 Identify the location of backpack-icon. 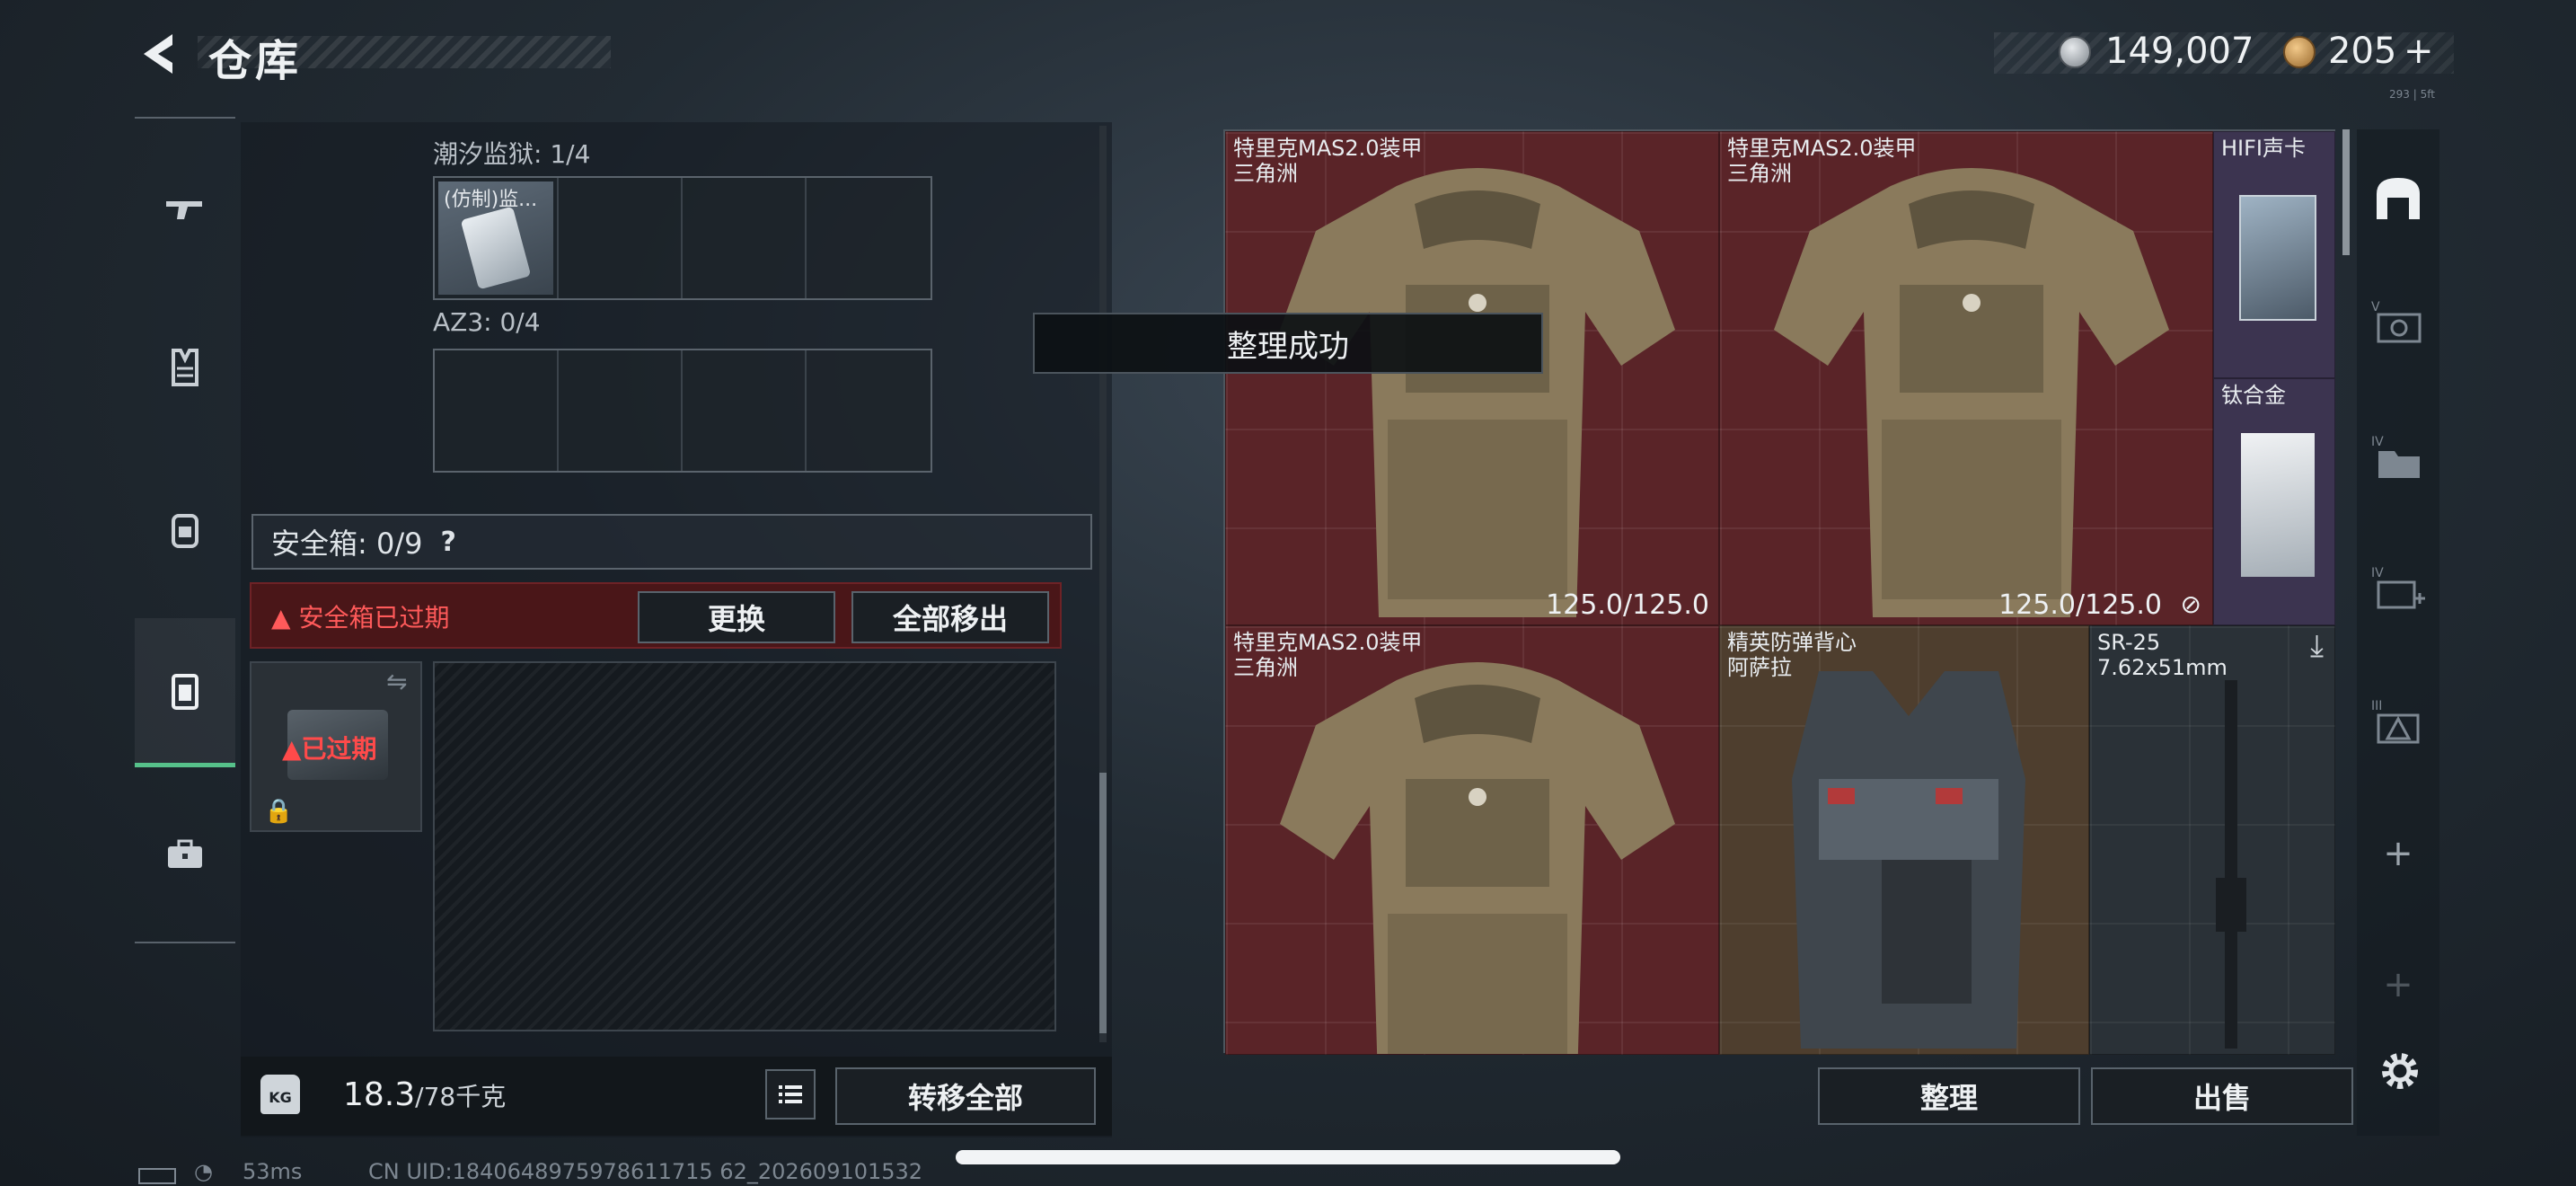
(185, 531).